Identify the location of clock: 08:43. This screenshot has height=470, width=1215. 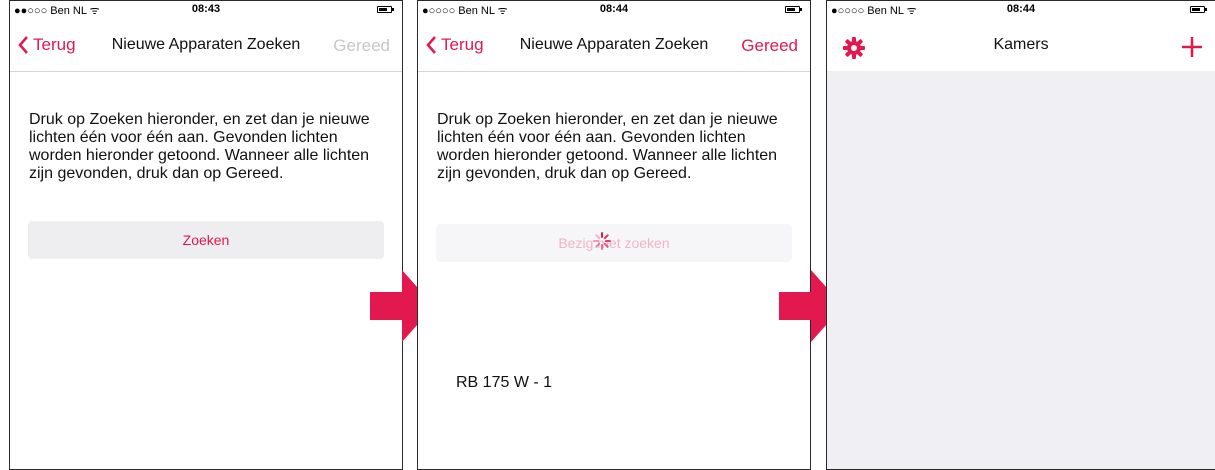
(206, 9).